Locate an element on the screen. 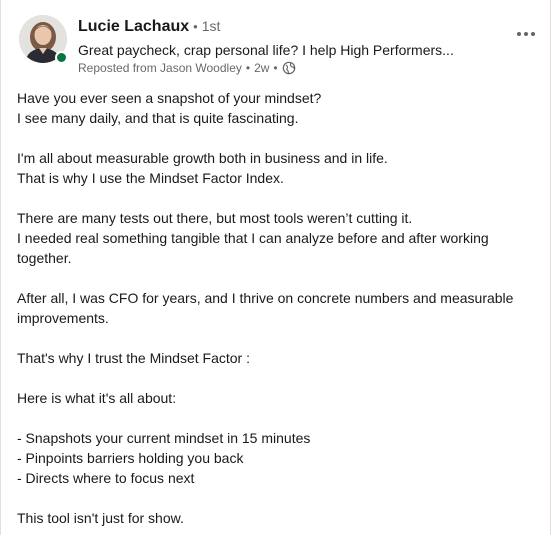 This screenshot has height=548, width=551. post-meta: Reposted from Jason Woodley • 2w • is located at coordinates (187, 68).